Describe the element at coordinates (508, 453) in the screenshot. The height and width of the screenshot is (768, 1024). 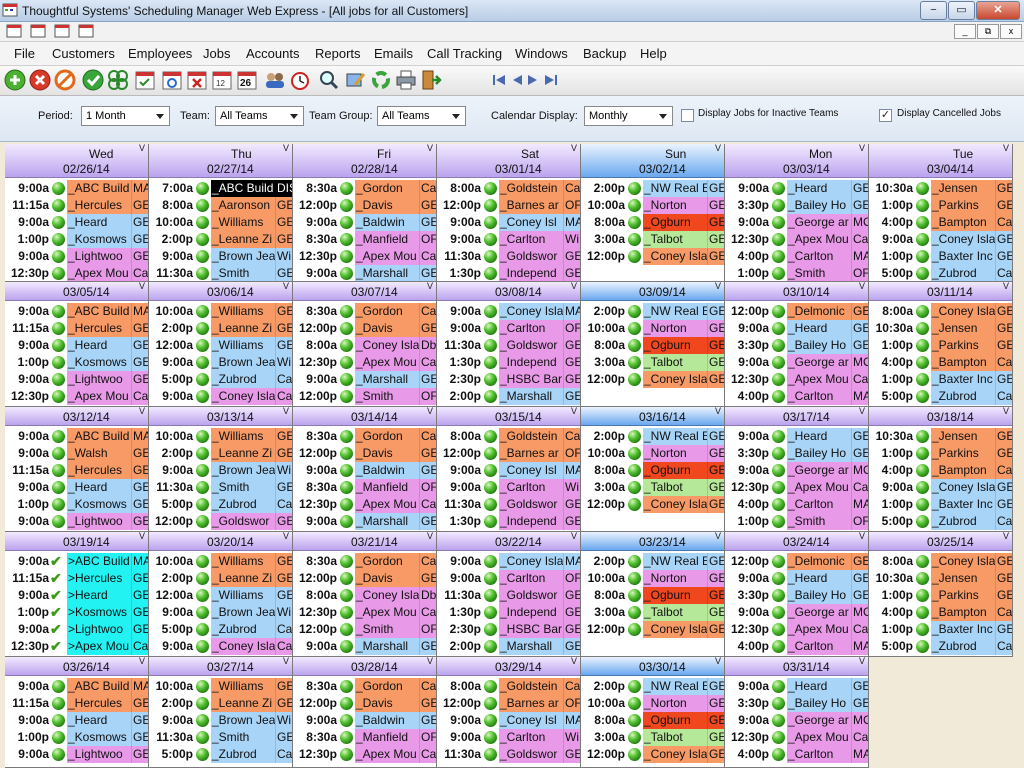
I see `job-row: 12:00p _Barnes ar OF` at that location.